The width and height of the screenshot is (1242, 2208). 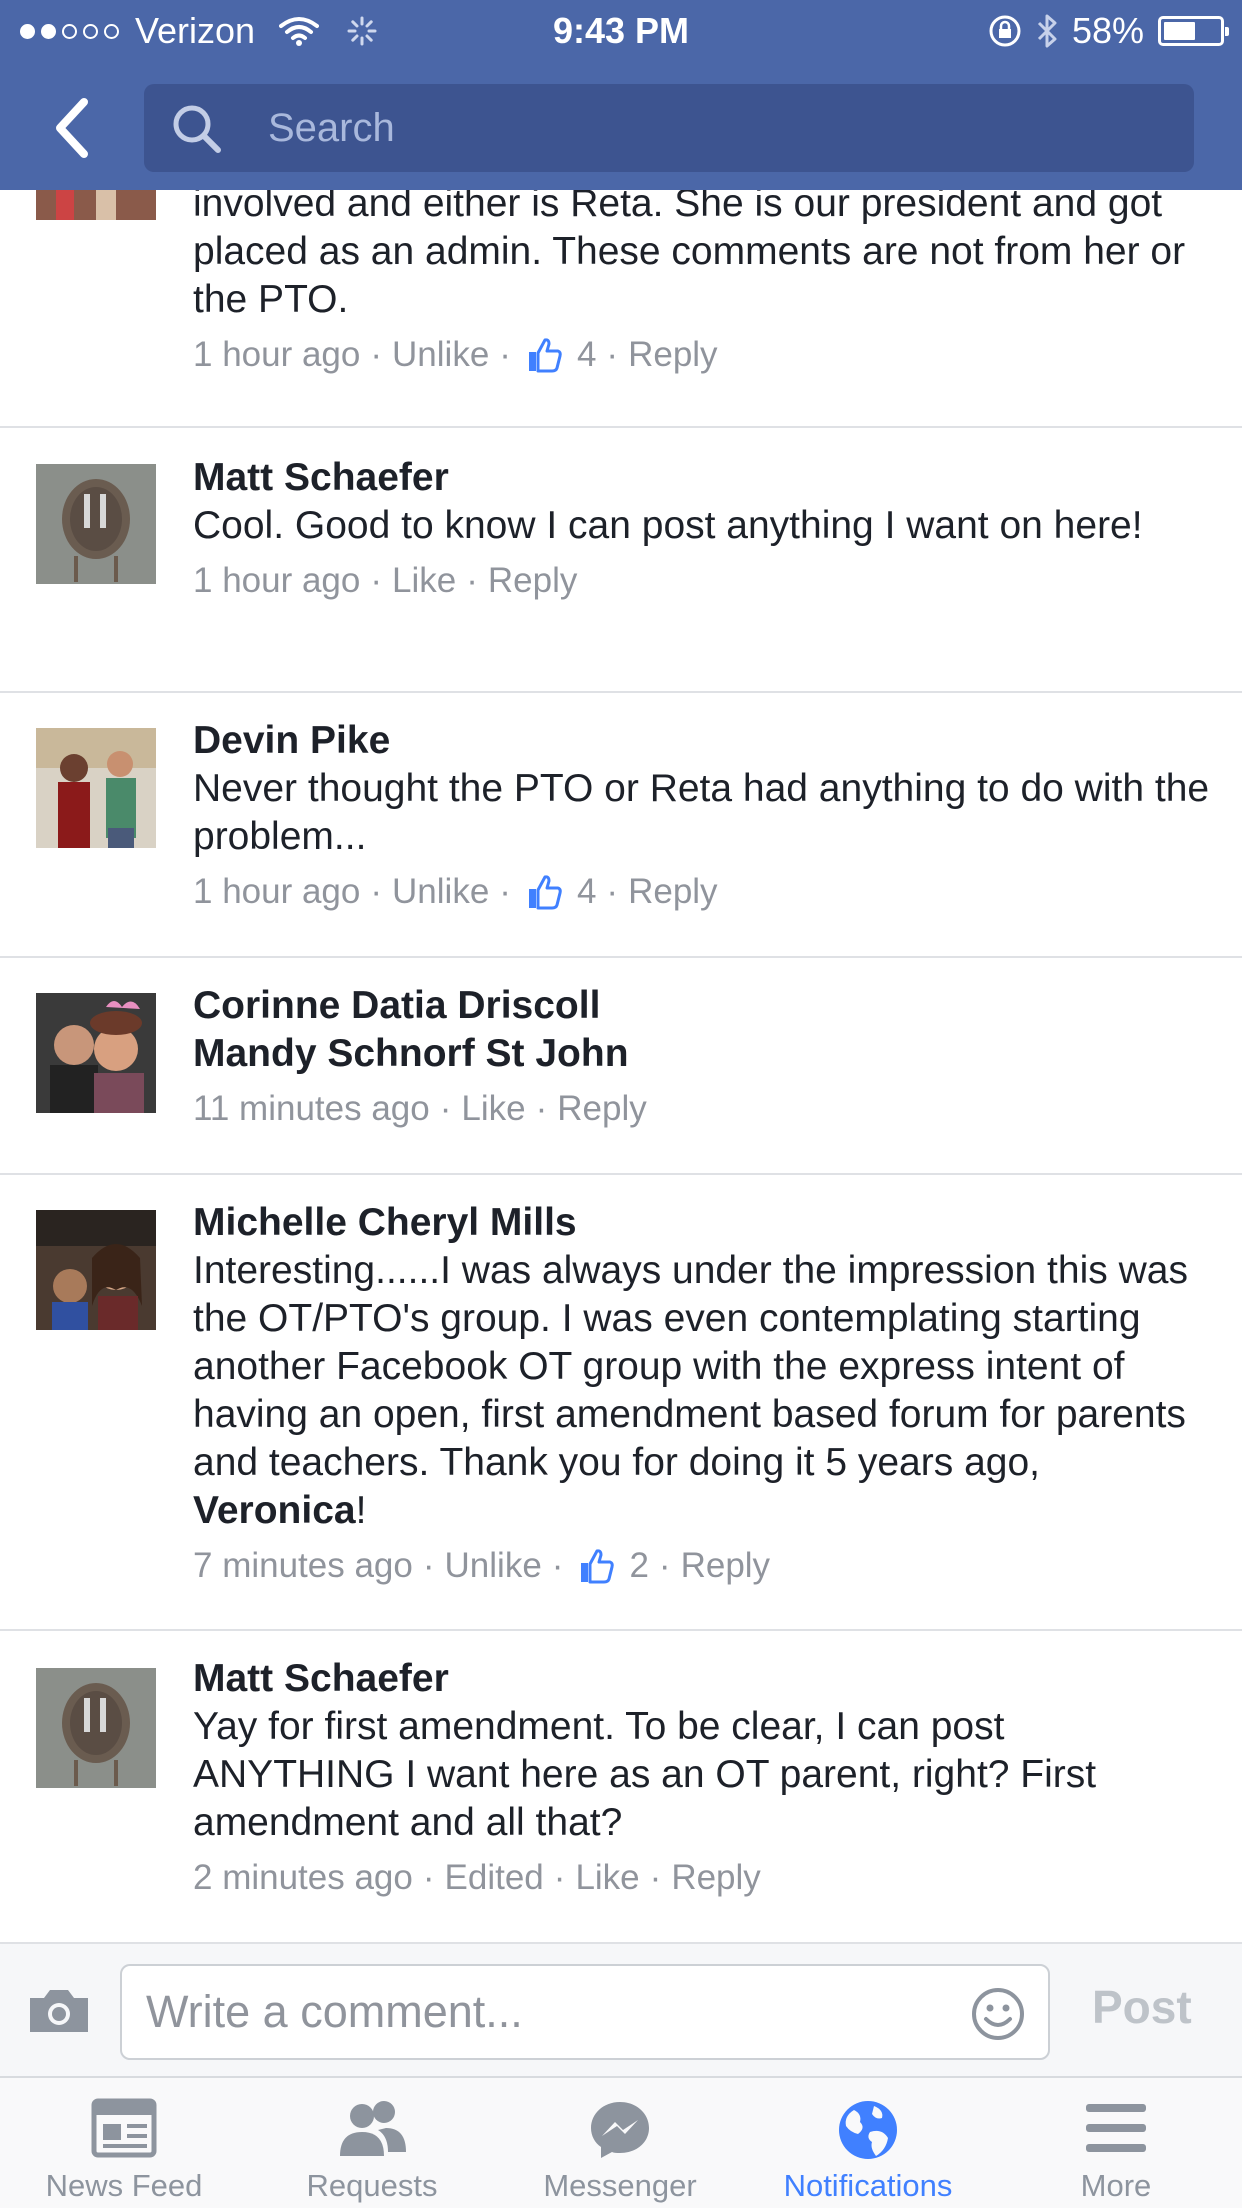 What do you see at coordinates (1116, 2128) in the screenshot?
I see `menu-icon` at bounding box center [1116, 2128].